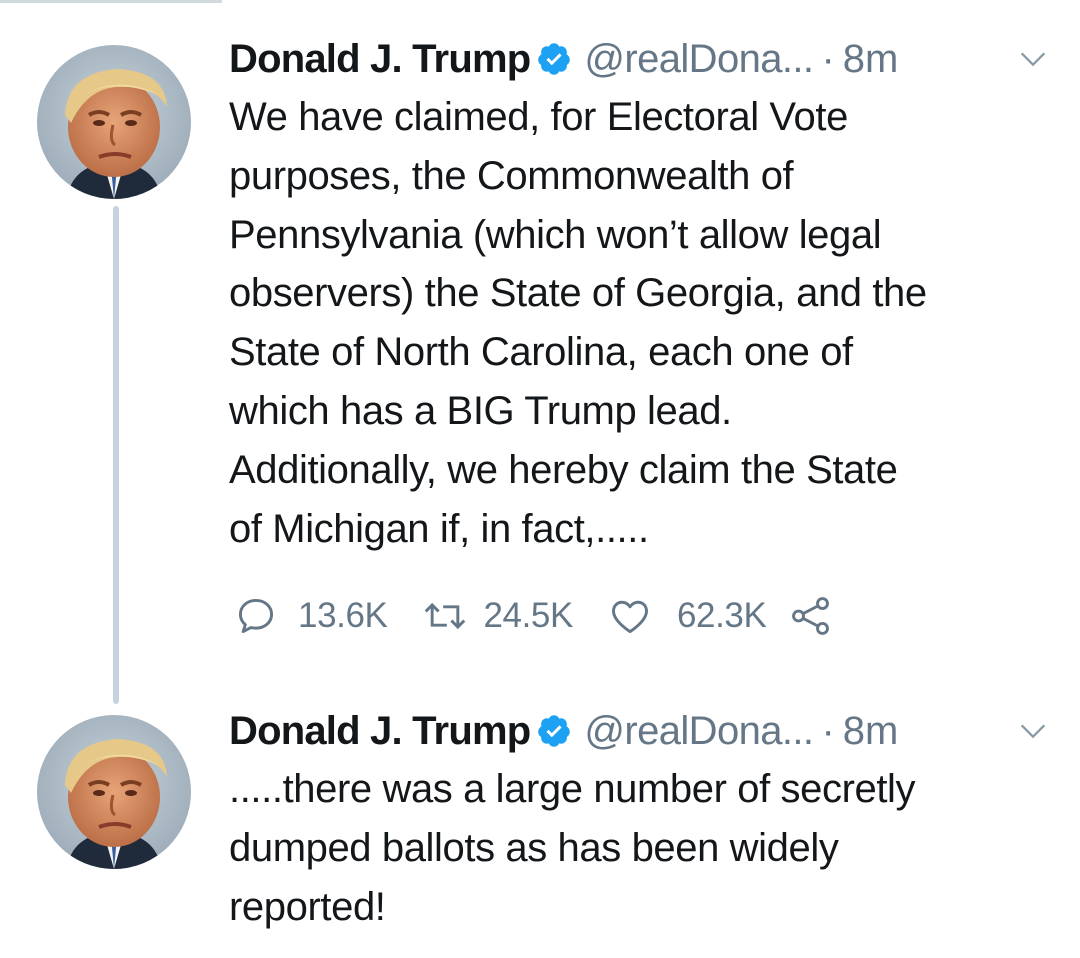 This screenshot has height=958, width=1080. I want to click on reply-button: 13.6K, so click(311, 616).